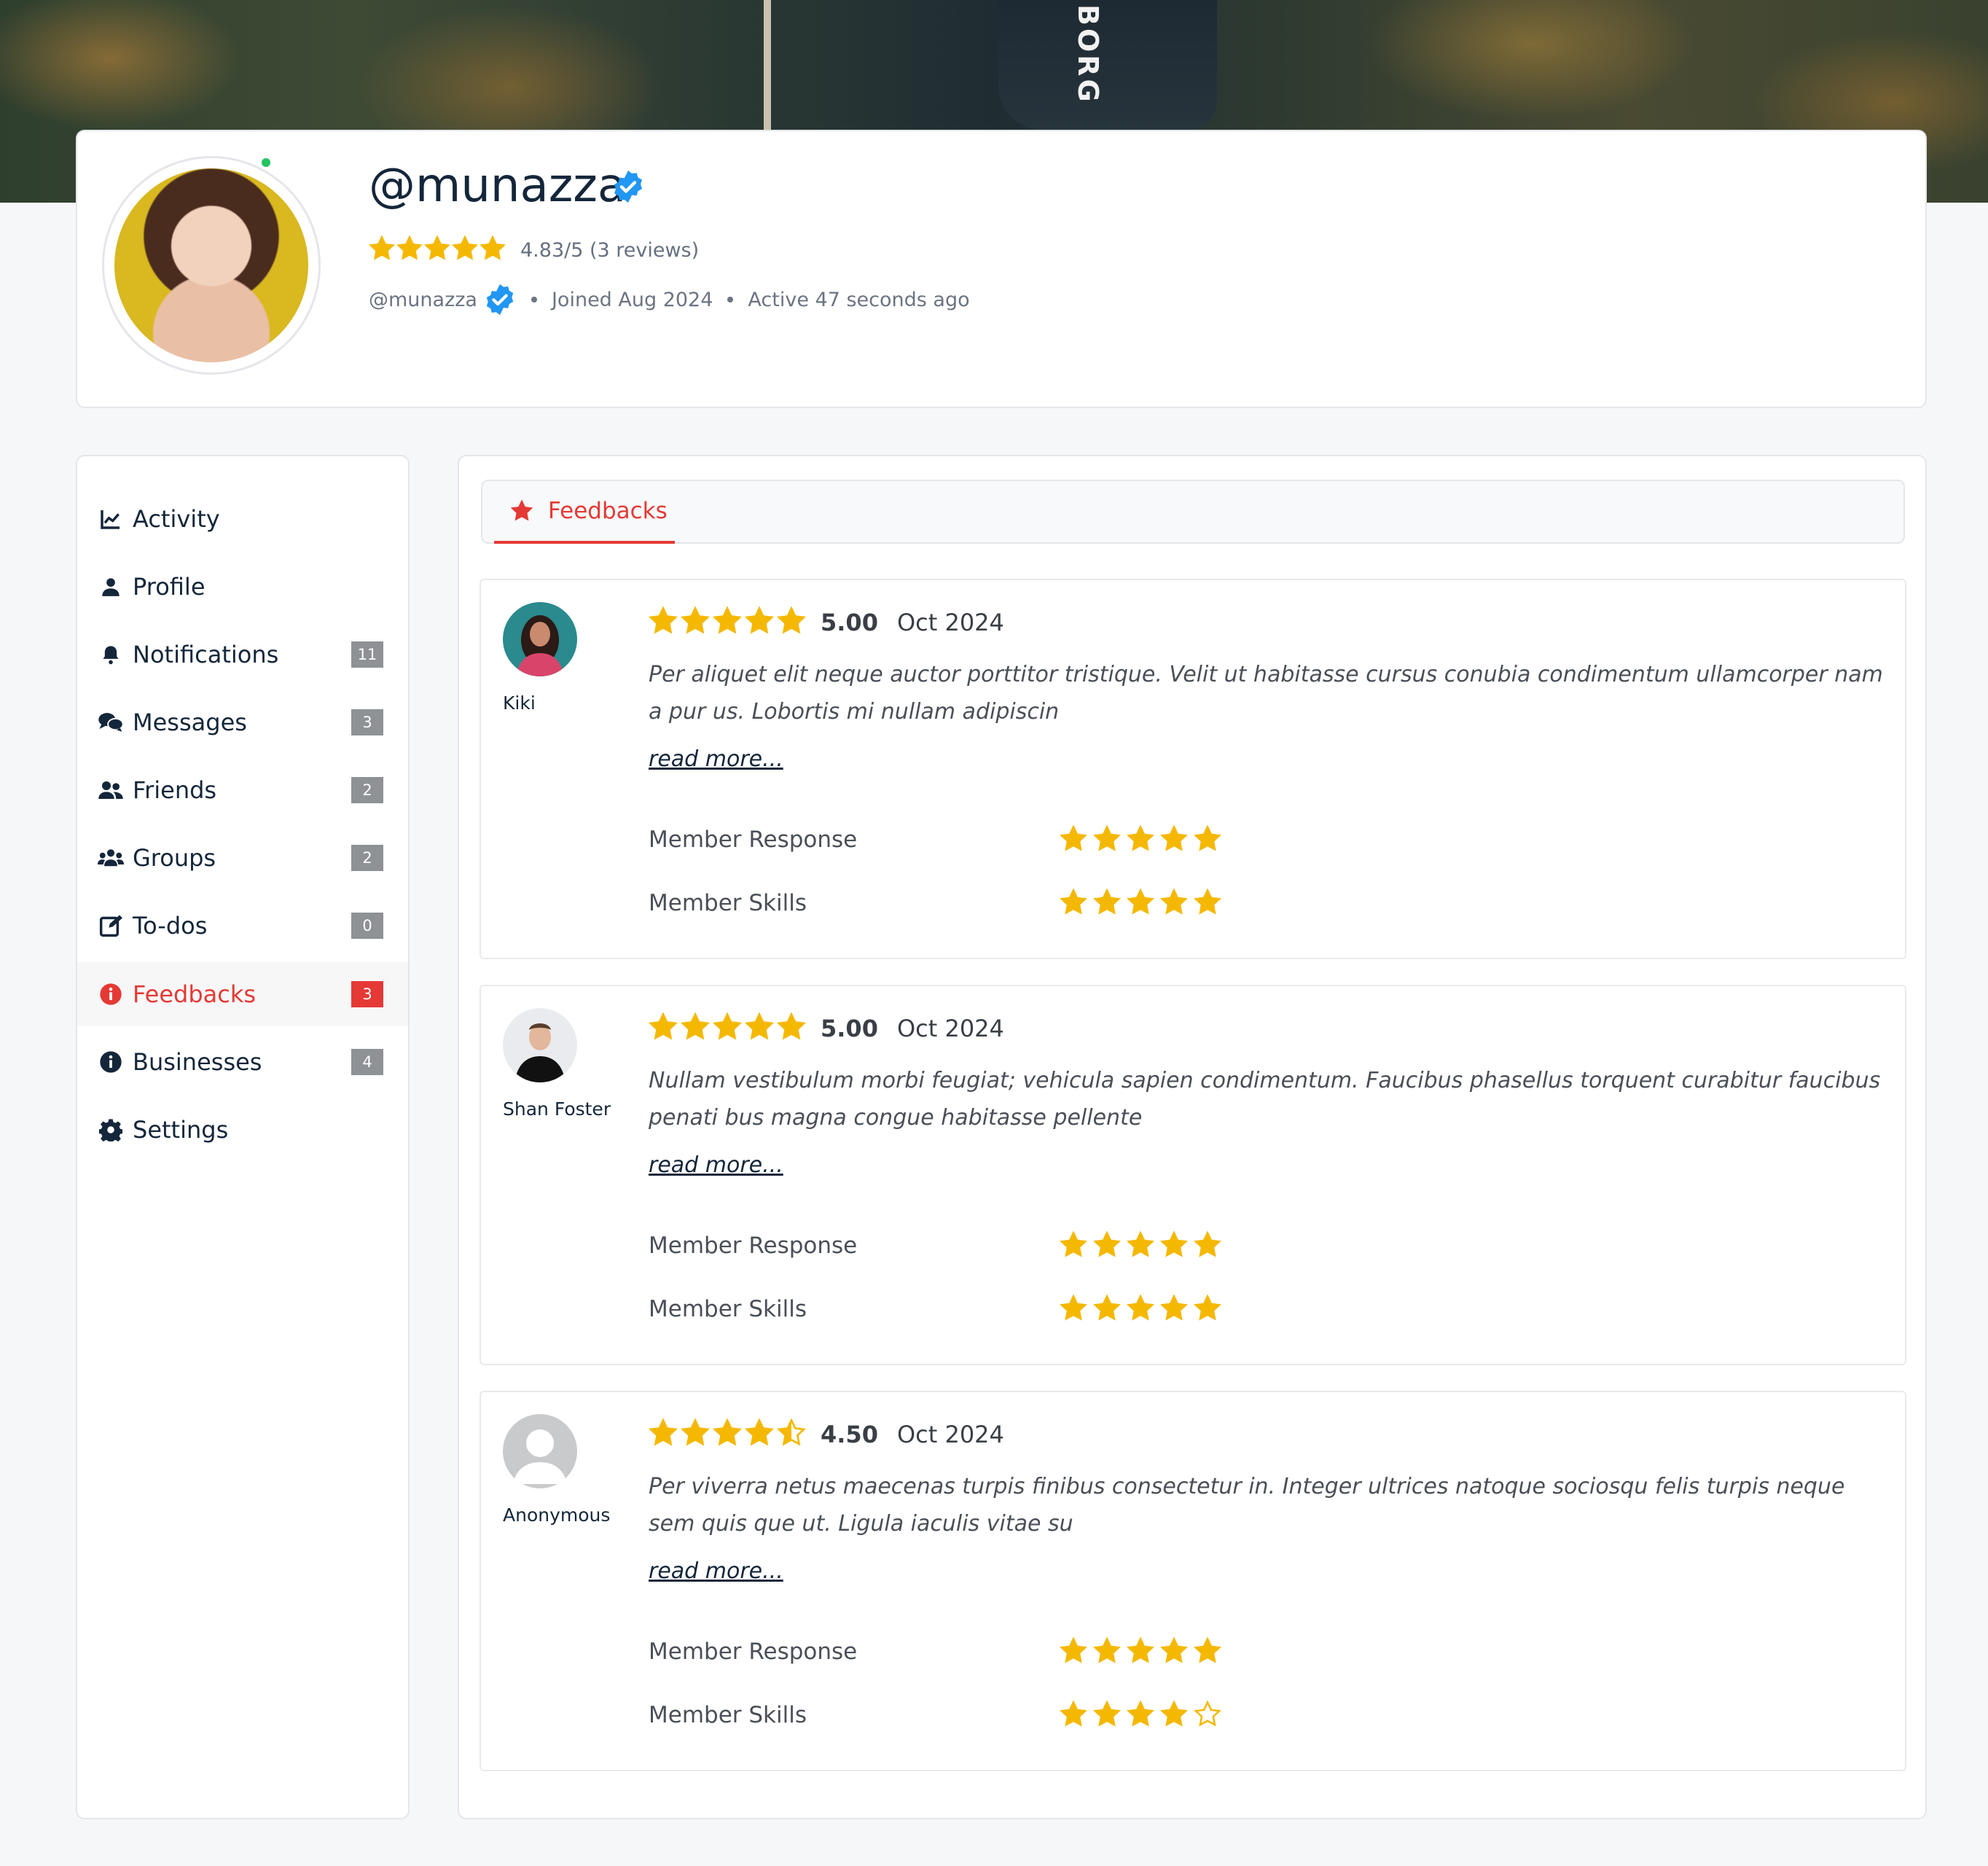  I want to click on reviewer-name: Kiki, so click(519, 703).